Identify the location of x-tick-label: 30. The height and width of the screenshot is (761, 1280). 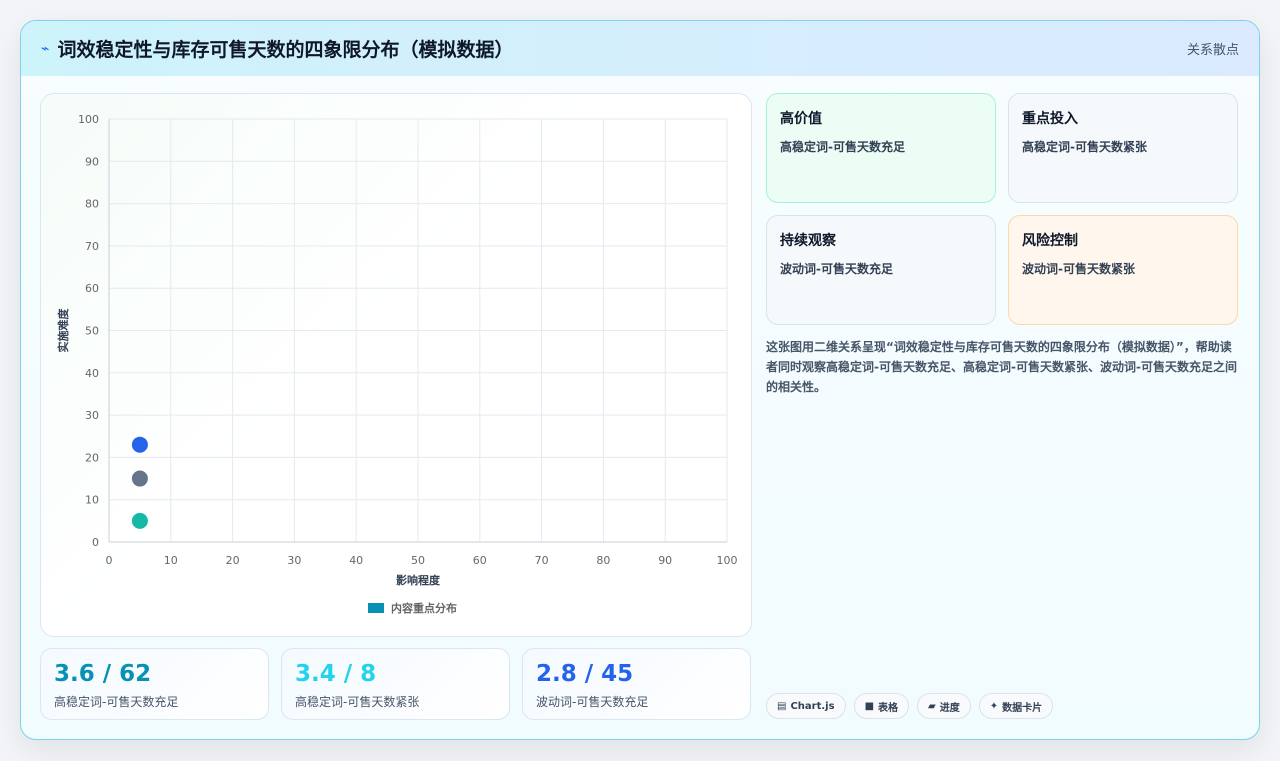
(294, 560).